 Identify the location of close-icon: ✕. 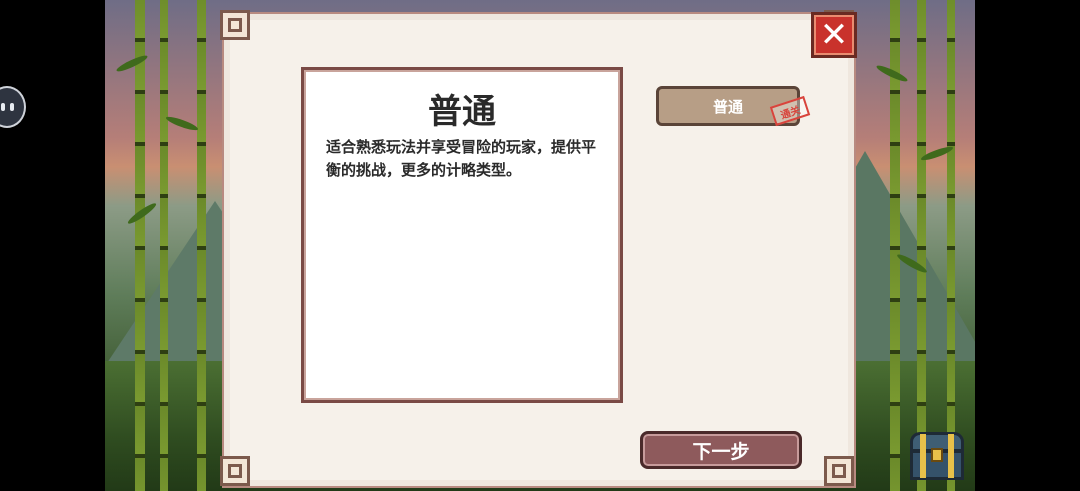
(834, 35).